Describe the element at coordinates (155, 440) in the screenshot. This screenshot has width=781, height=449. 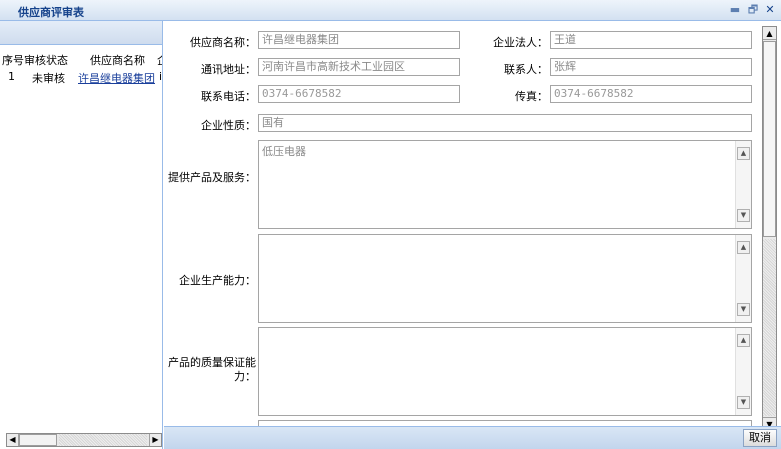
I see `scroll-right-icon: ▶` at that location.